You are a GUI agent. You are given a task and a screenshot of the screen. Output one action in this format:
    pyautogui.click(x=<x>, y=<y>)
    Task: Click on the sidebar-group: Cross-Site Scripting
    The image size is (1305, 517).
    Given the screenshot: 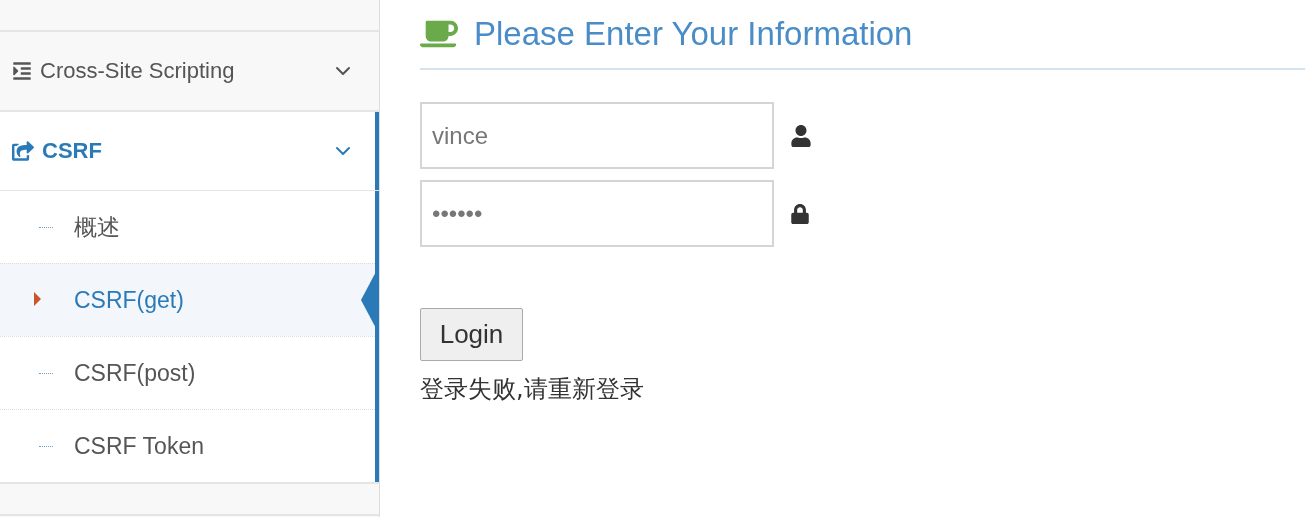 What is the action you would take?
    pyautogui.click(x=189, y=71)
    